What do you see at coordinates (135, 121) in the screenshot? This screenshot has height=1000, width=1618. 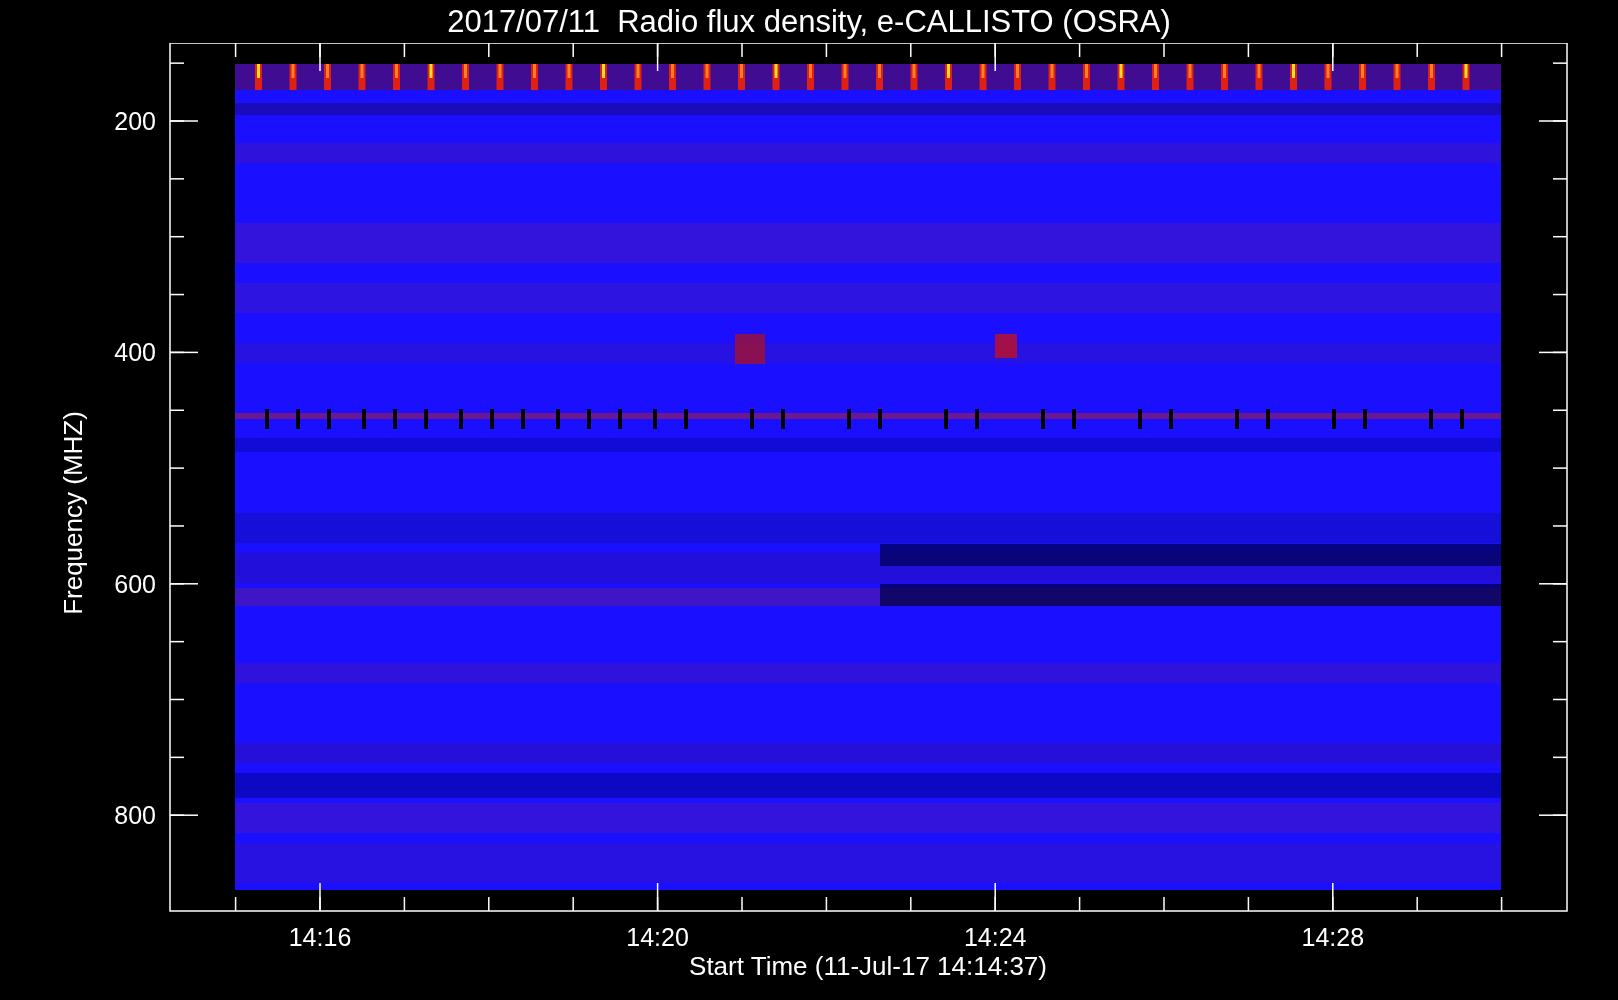 I see `y-tick-label: 200` at bounding box center [135, 121].